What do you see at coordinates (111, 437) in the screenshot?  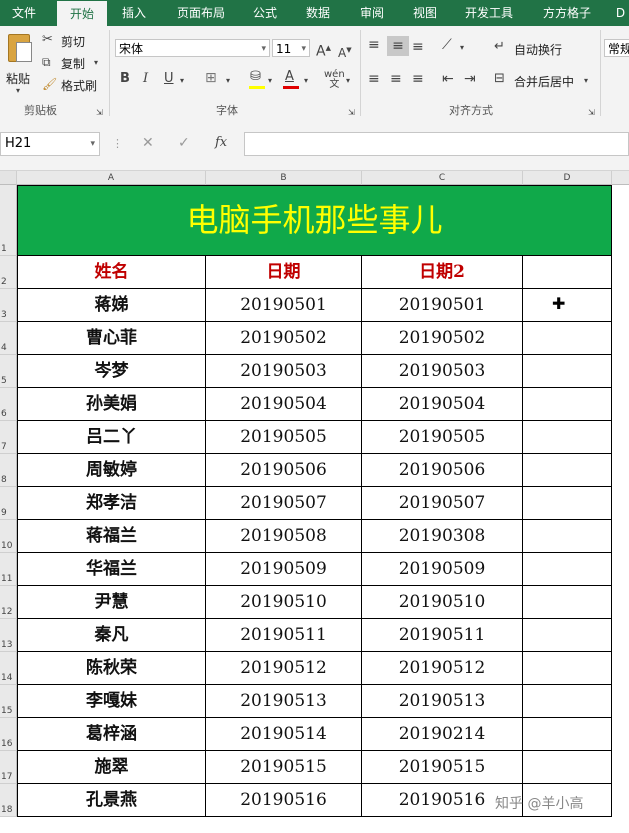 I see `name-cell: 吕二丫` at bounding box center [111, 437].